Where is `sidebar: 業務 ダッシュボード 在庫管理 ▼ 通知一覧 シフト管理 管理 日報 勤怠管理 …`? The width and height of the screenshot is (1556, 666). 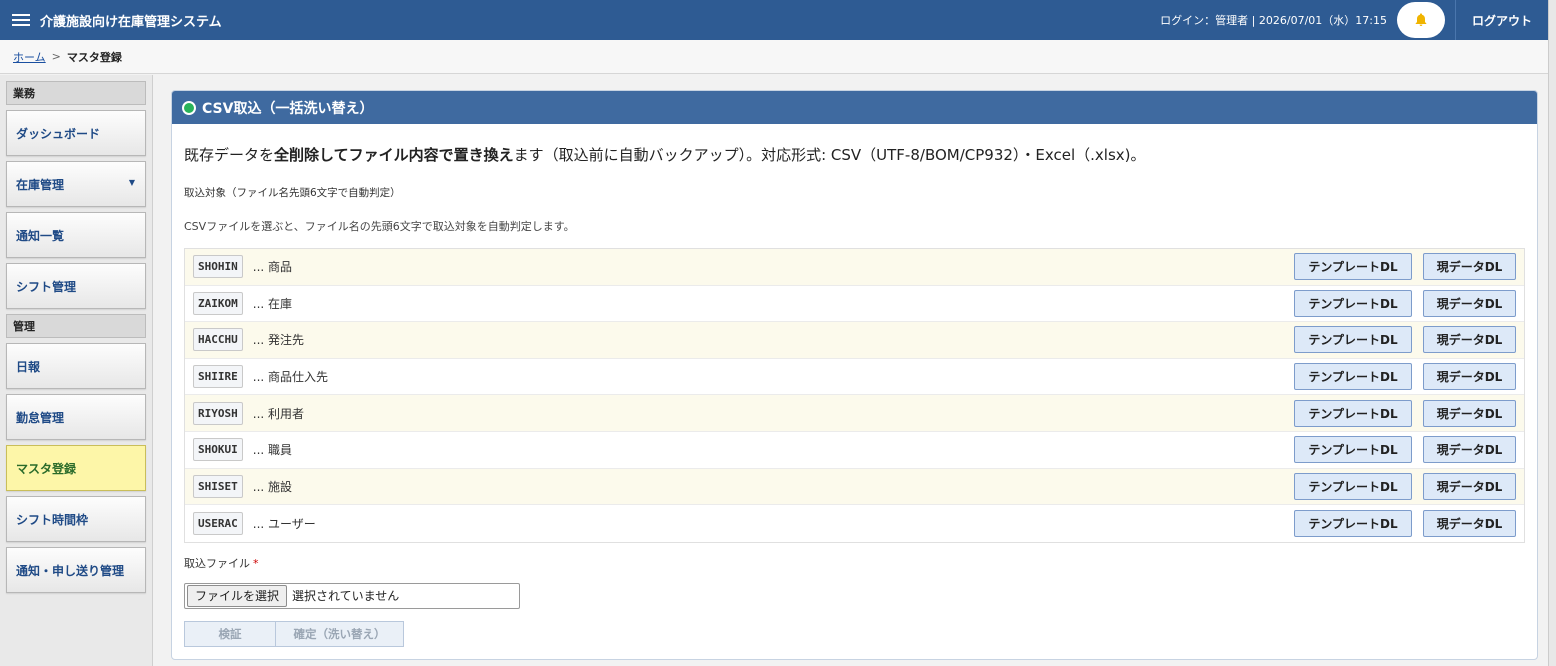
sidebar: 業務 ダッシュボード 在庫管理 ▼ 通知一覧 シフト管理 管理 日報 勤怠管理 … is located at coordinates (76, 370).